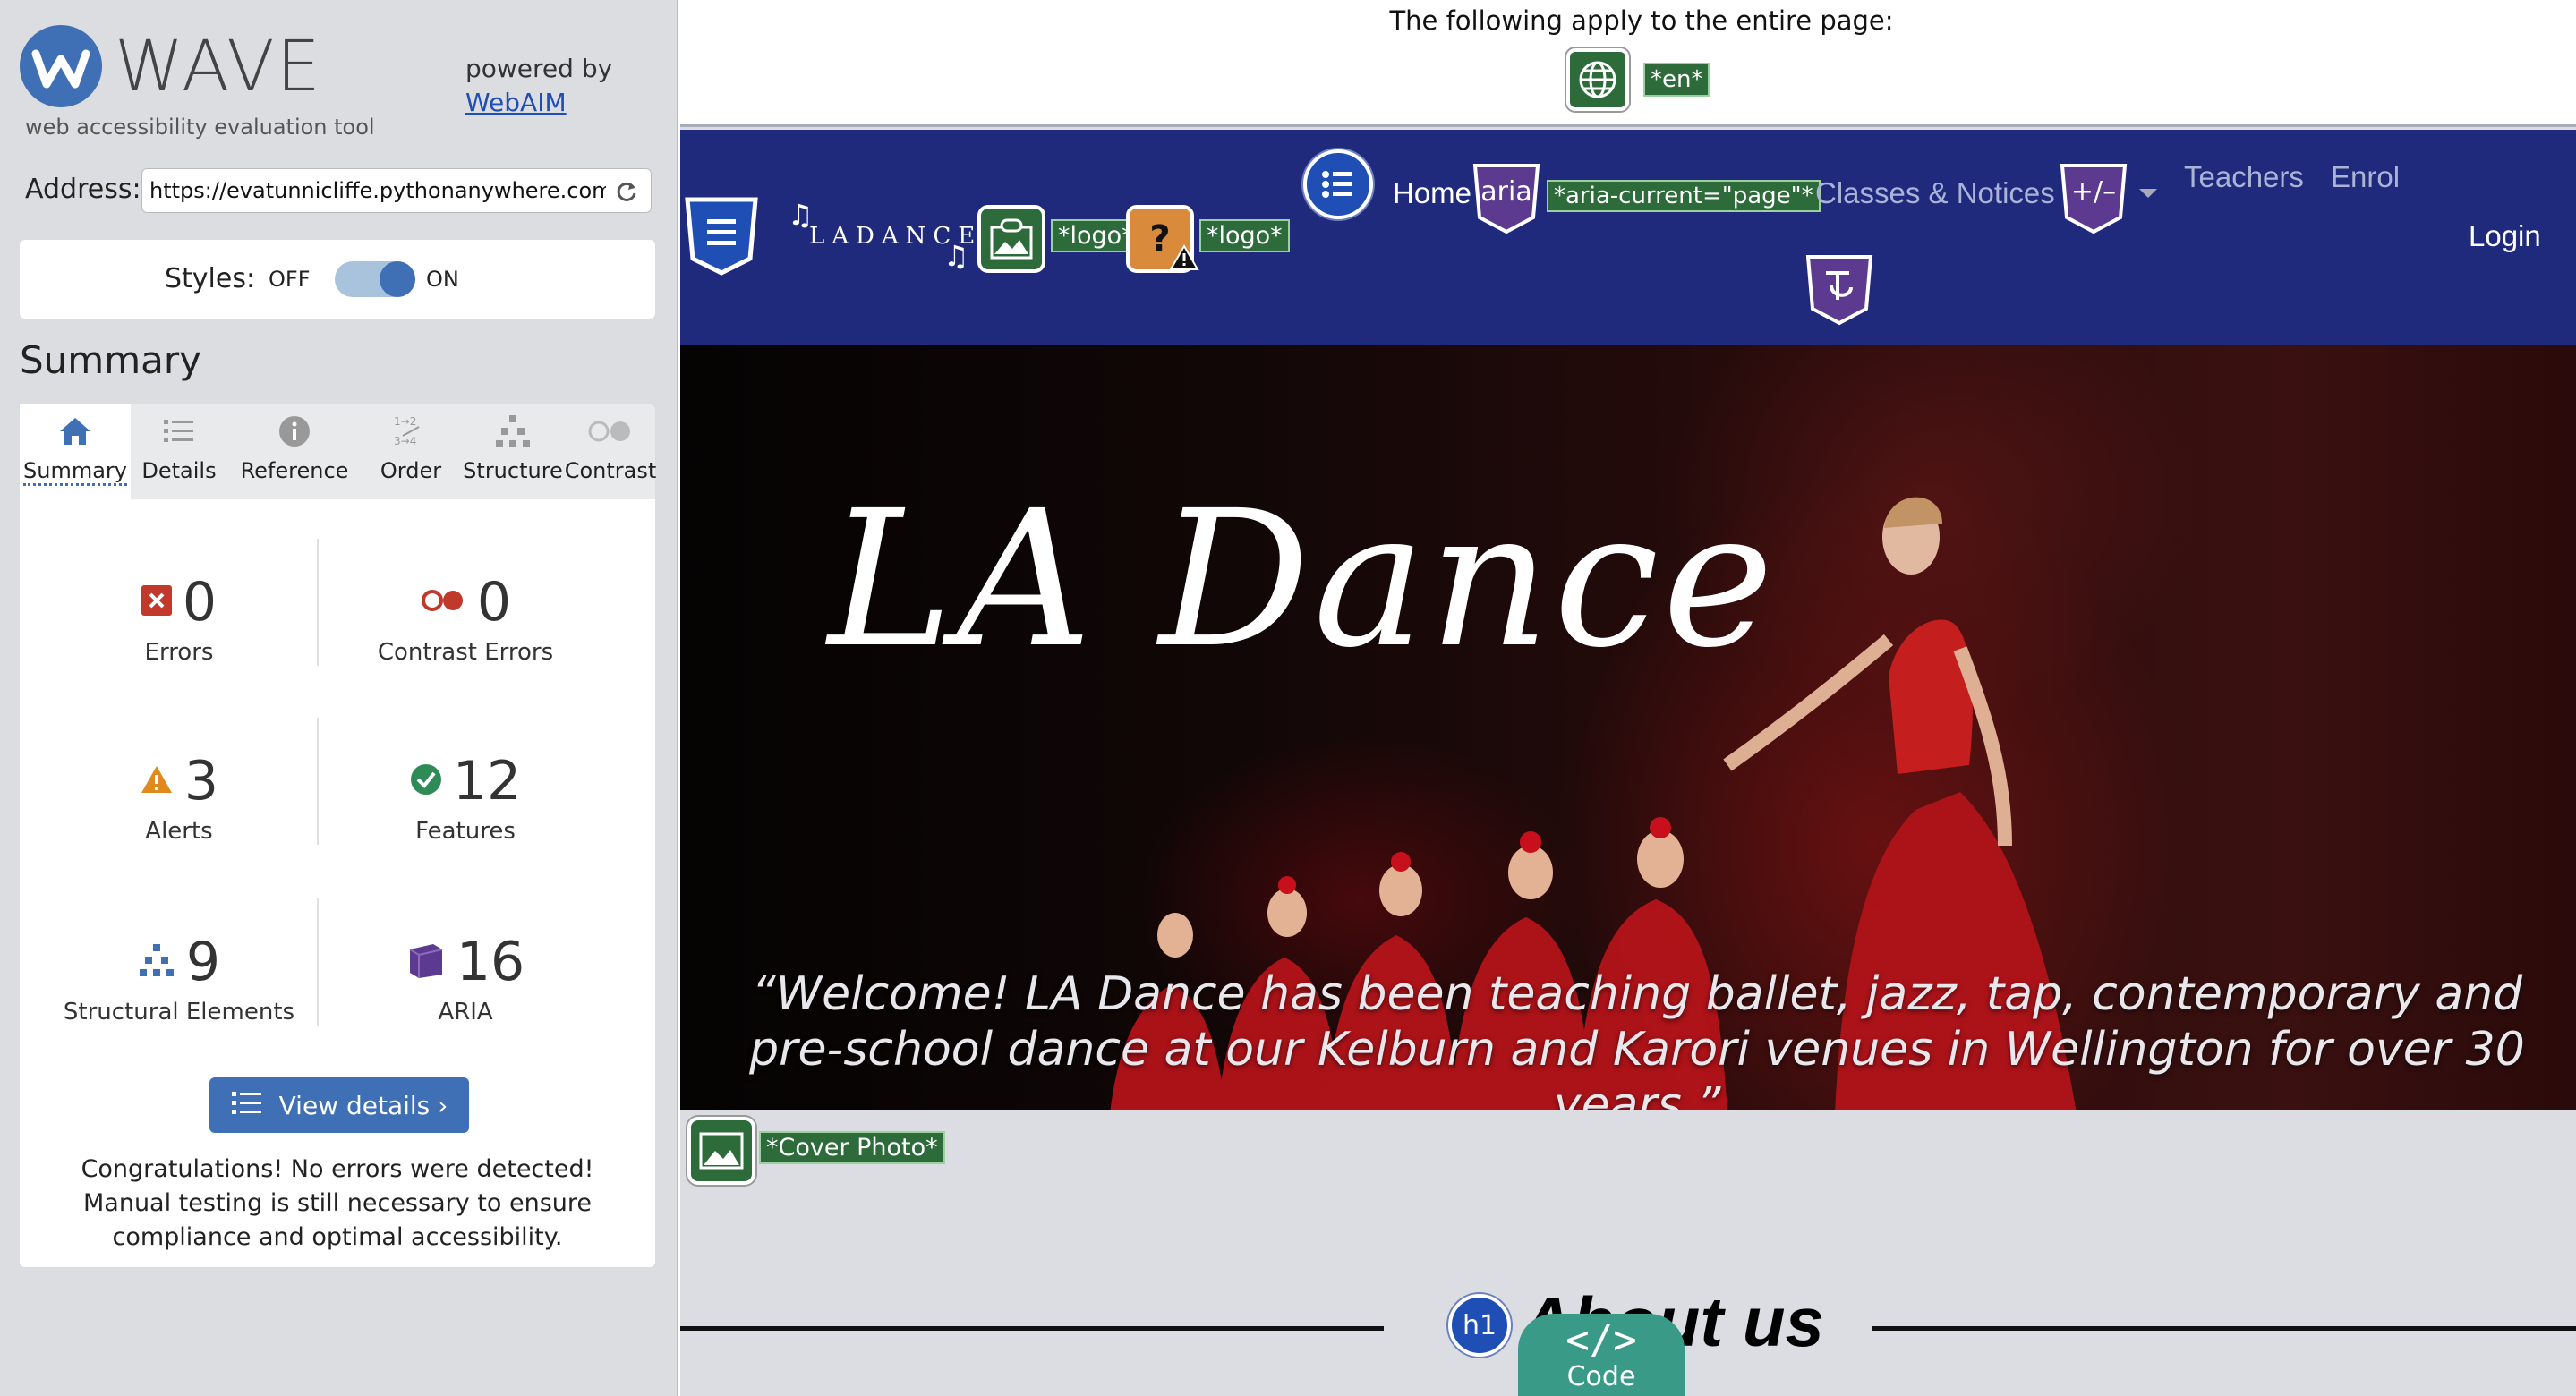  What do you see at coordinates (396, 190) in the screenshot?
I see `address-input` at bounding box center [396, 190].